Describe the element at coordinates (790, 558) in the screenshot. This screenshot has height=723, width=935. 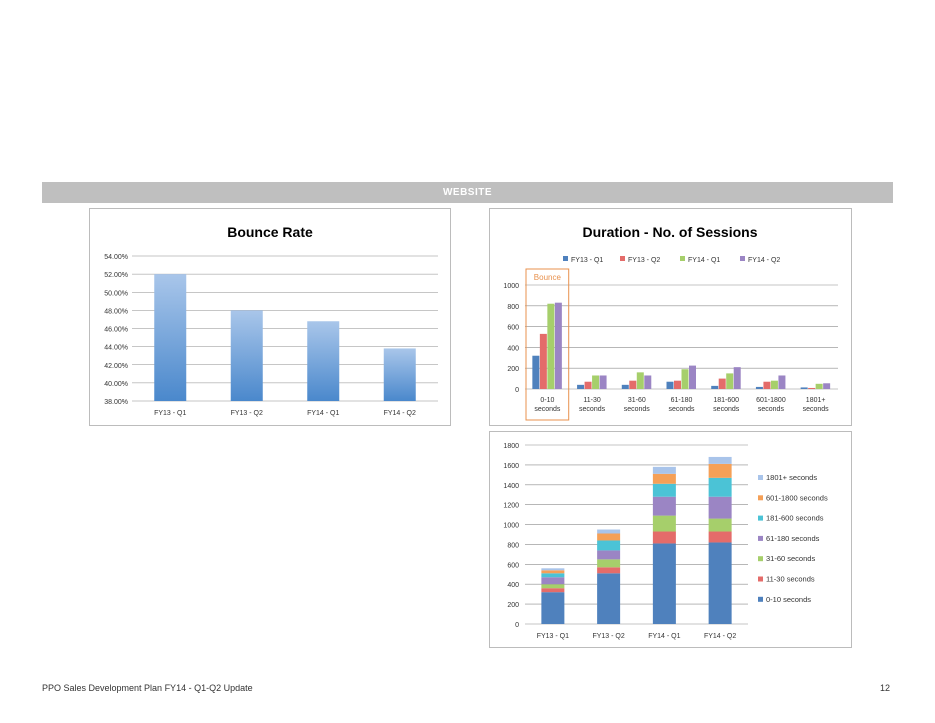
I see `legend-label: 31-60 seconds` at that location.